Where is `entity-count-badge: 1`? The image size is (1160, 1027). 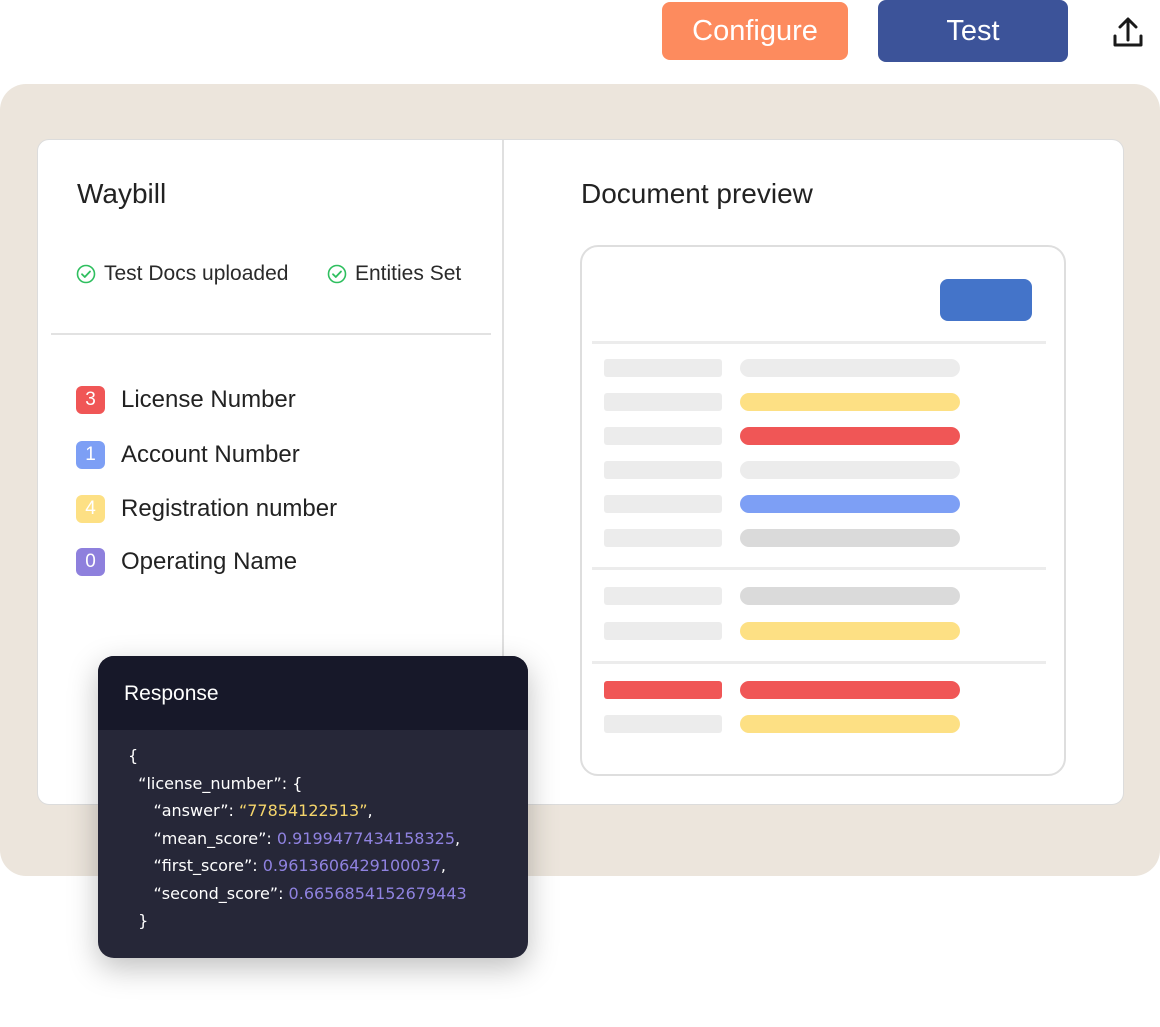 entity-count-badge: 1 is located at coordinates (90, 455).